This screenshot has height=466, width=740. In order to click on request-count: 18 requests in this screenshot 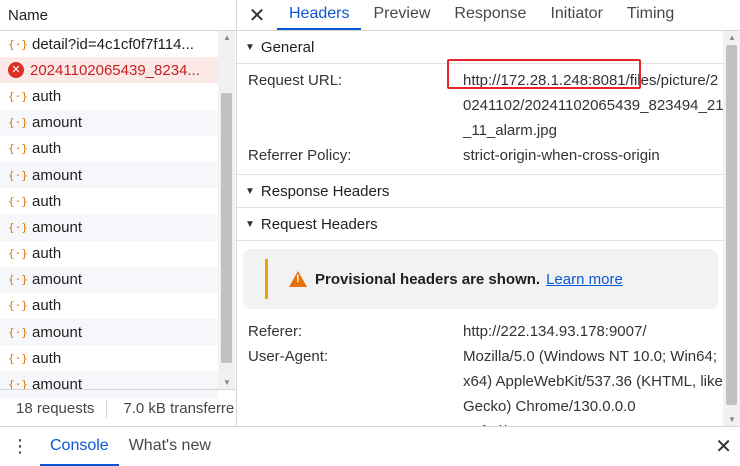, I will do `click(55, 408)`.